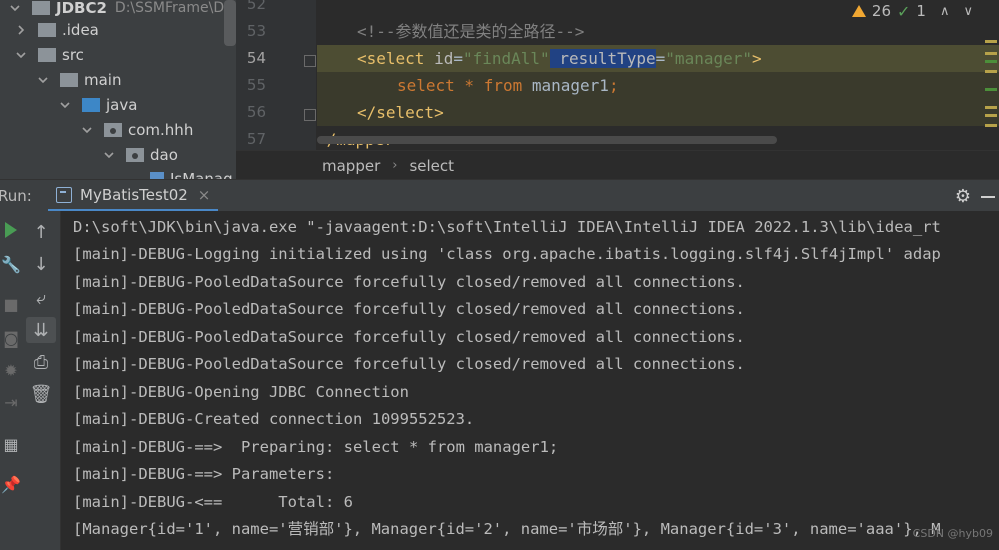 This screenshot has width=999, height=550. I want to click on gear-icon: ⚙, so click(963, 196).